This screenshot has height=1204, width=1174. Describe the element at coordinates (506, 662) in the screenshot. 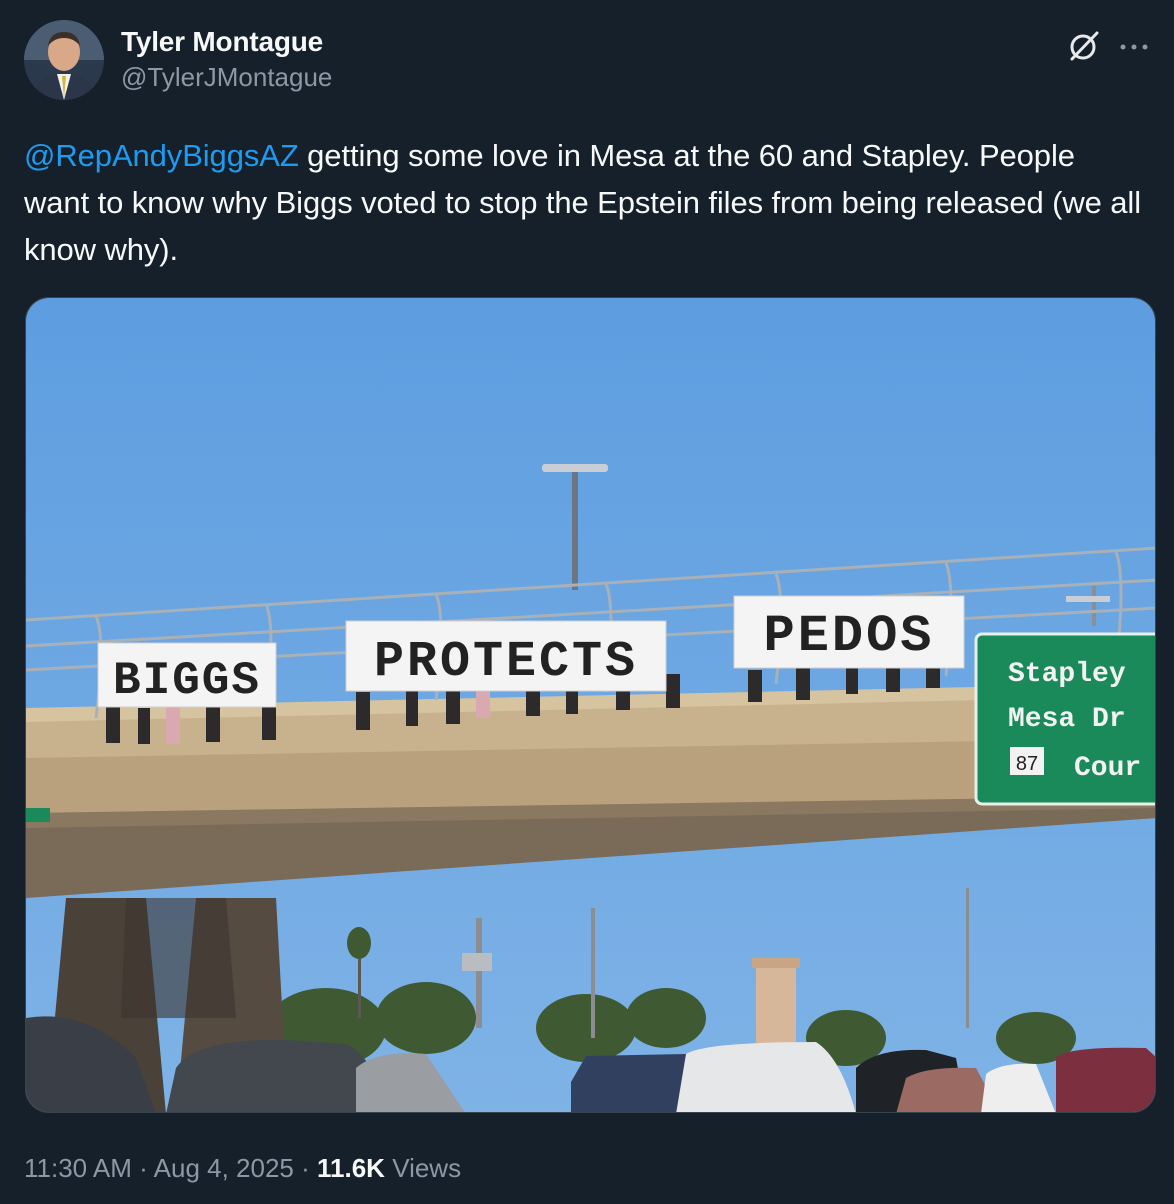

I see `svg-text: PROTECTS` at that location.